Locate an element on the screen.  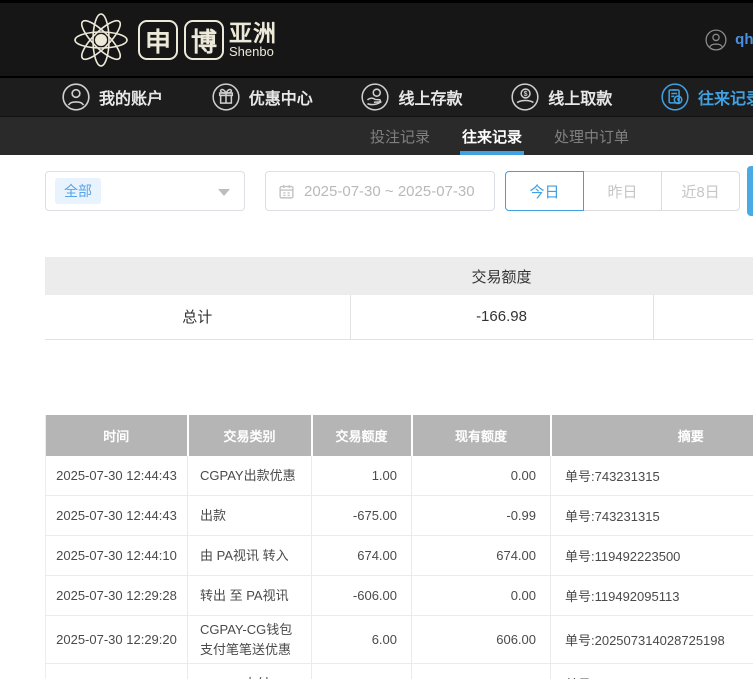
cell-balance: 600.00 is located at coordinates (481, 671).